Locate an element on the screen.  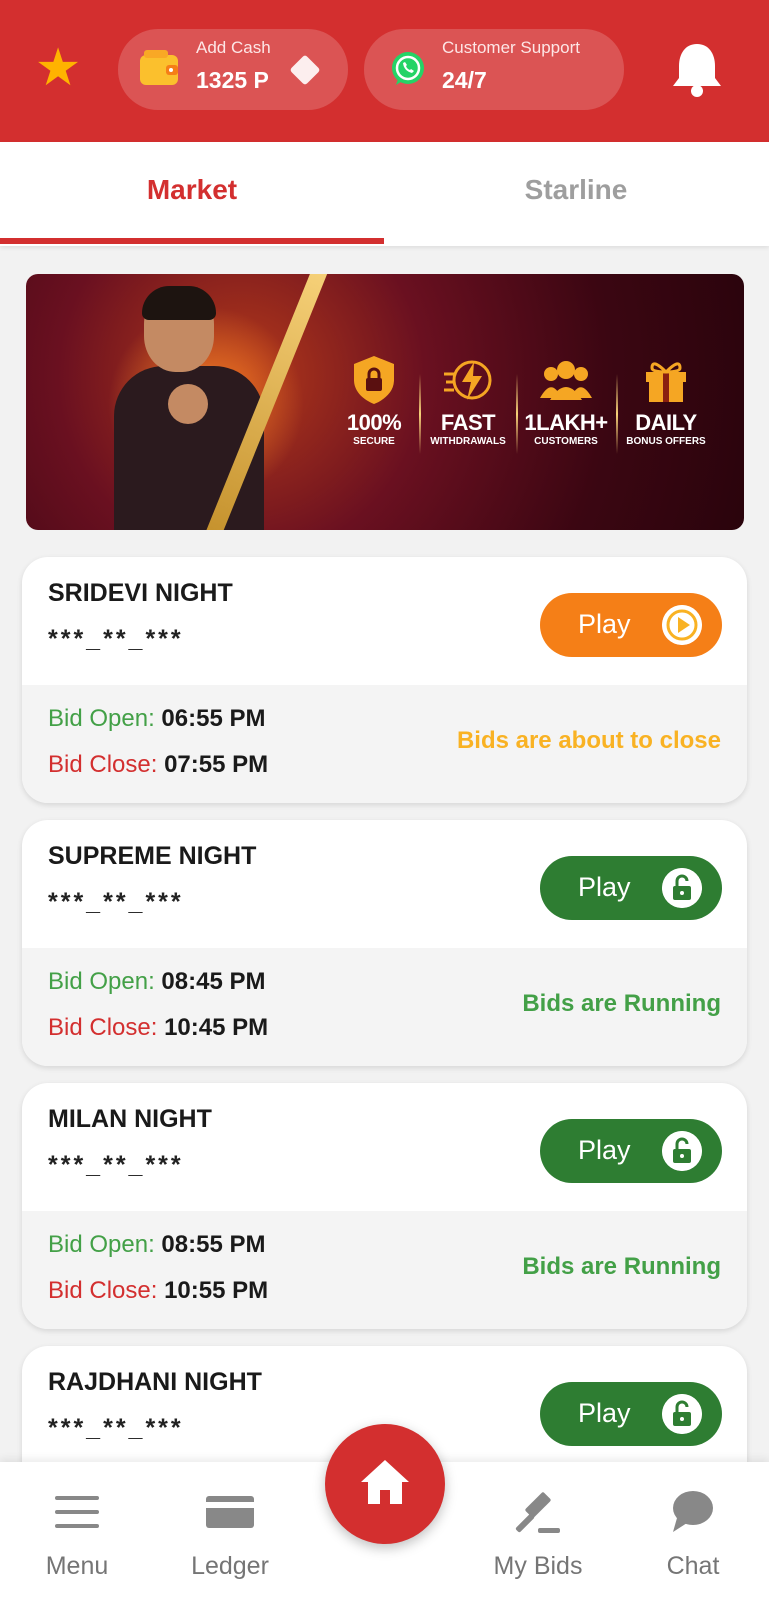
banner-person-hair is located at coordinates (179, 303).